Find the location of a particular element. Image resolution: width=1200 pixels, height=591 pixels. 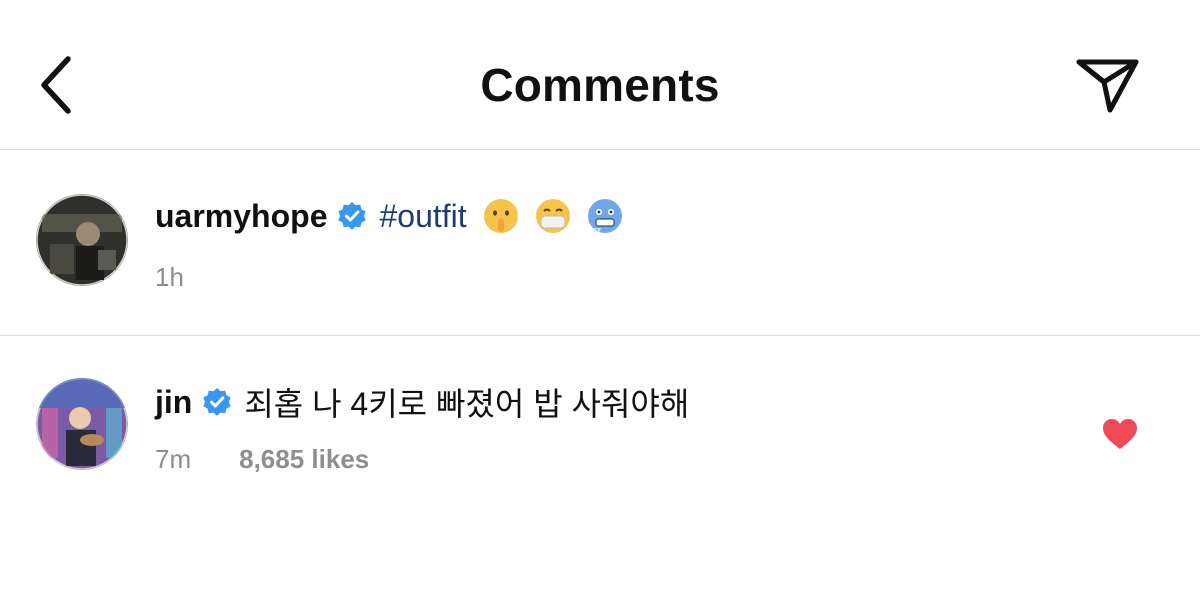

username: jin is located at coordinates (173, 402).